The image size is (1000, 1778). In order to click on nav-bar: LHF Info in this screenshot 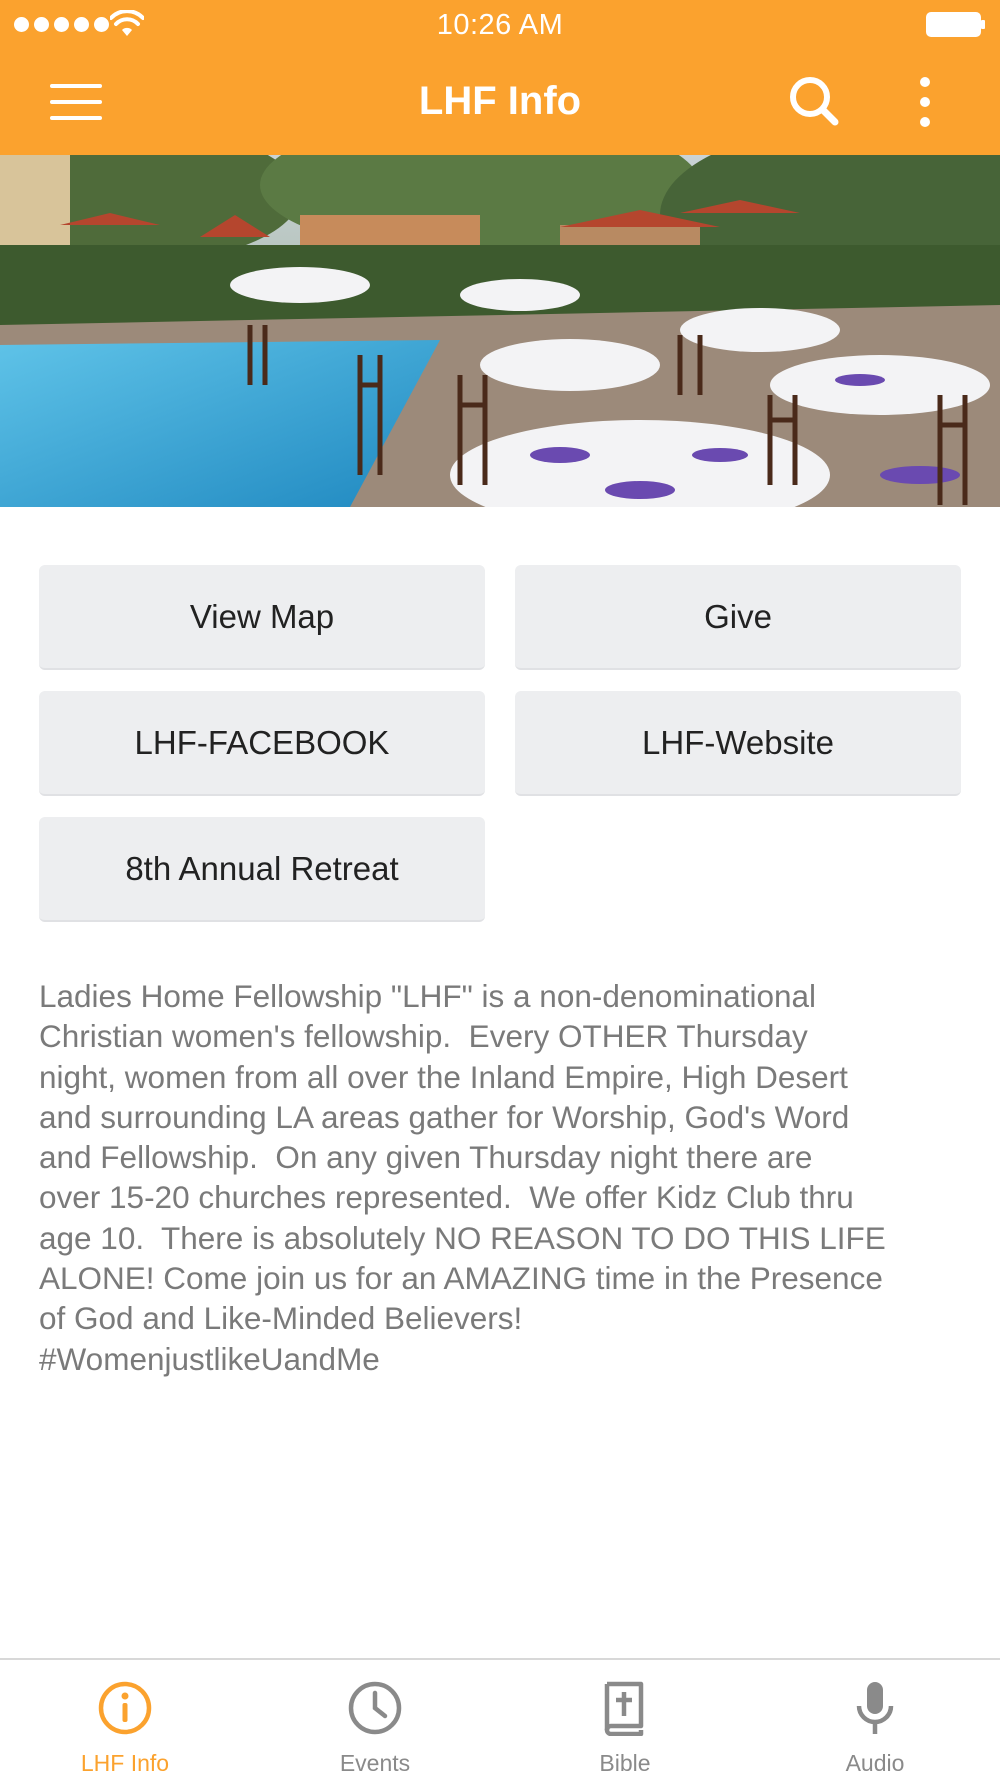, I will do `click(500, 102)`.